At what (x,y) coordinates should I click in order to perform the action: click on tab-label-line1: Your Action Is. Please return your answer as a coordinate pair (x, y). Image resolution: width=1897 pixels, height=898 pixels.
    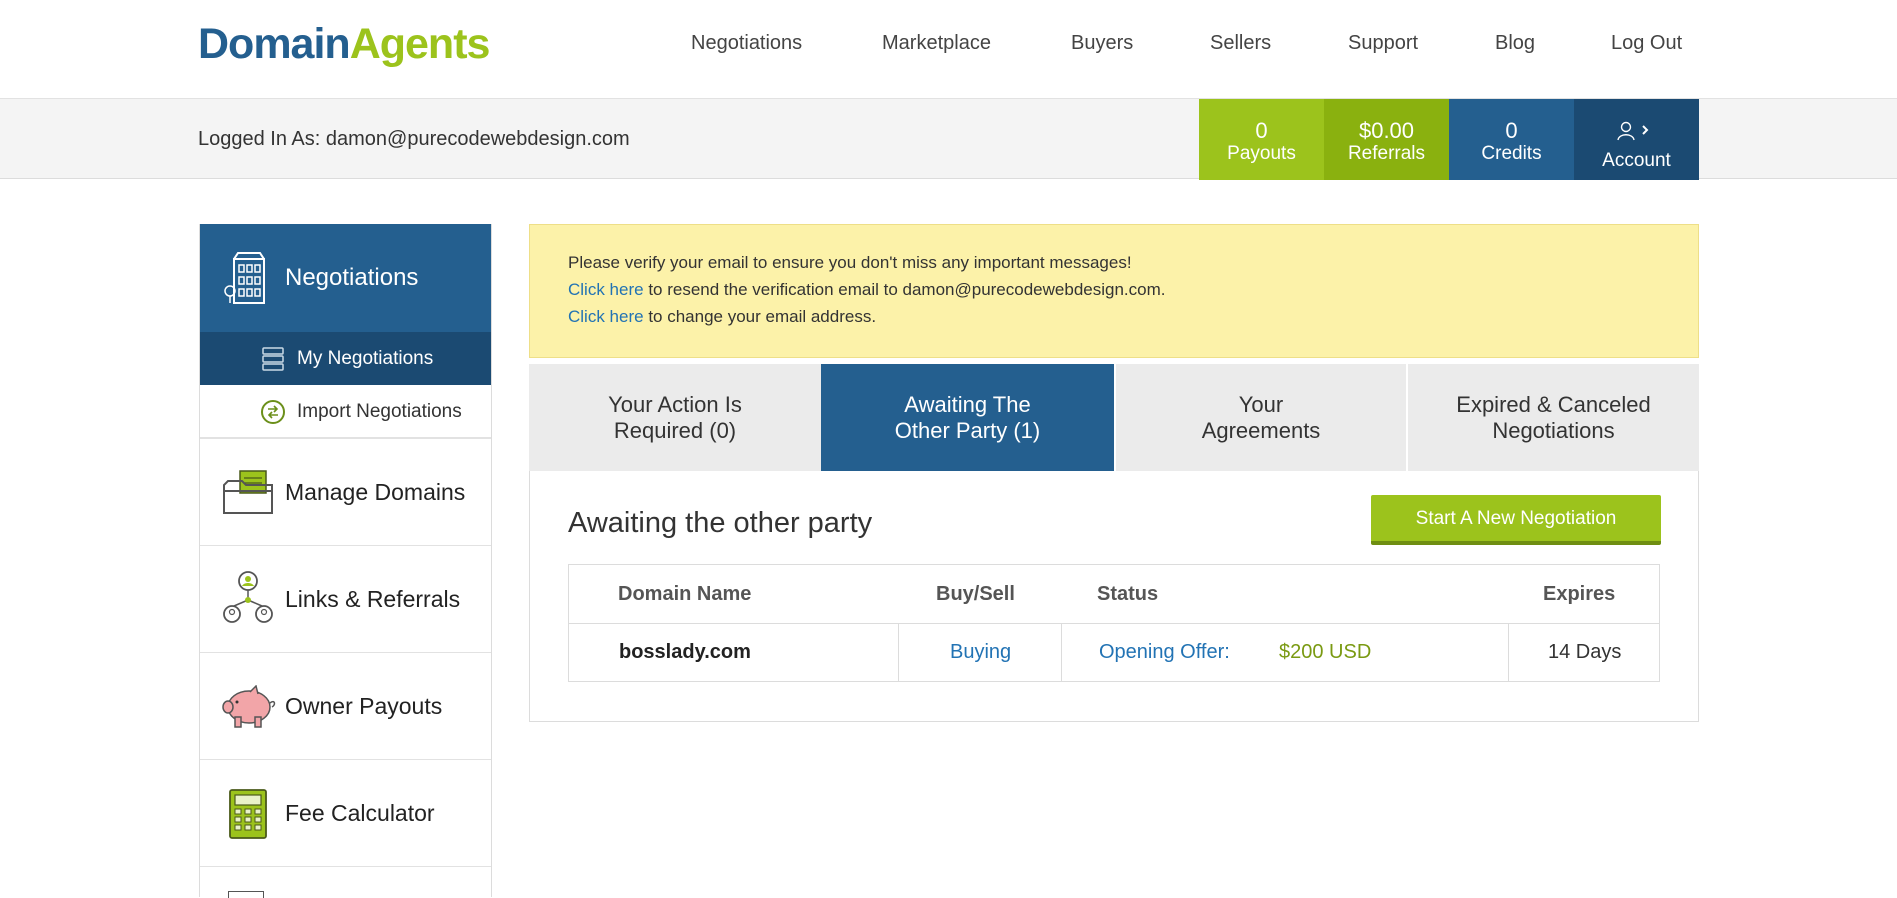
    Looking at the image, I should click on (675, 404).